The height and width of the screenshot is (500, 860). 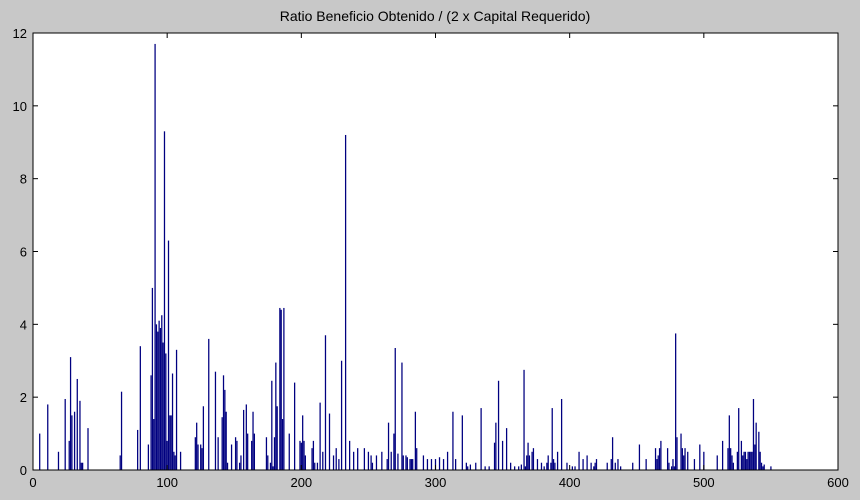 I want to click on x-tick-label: 300, so click(x=436, y=482).